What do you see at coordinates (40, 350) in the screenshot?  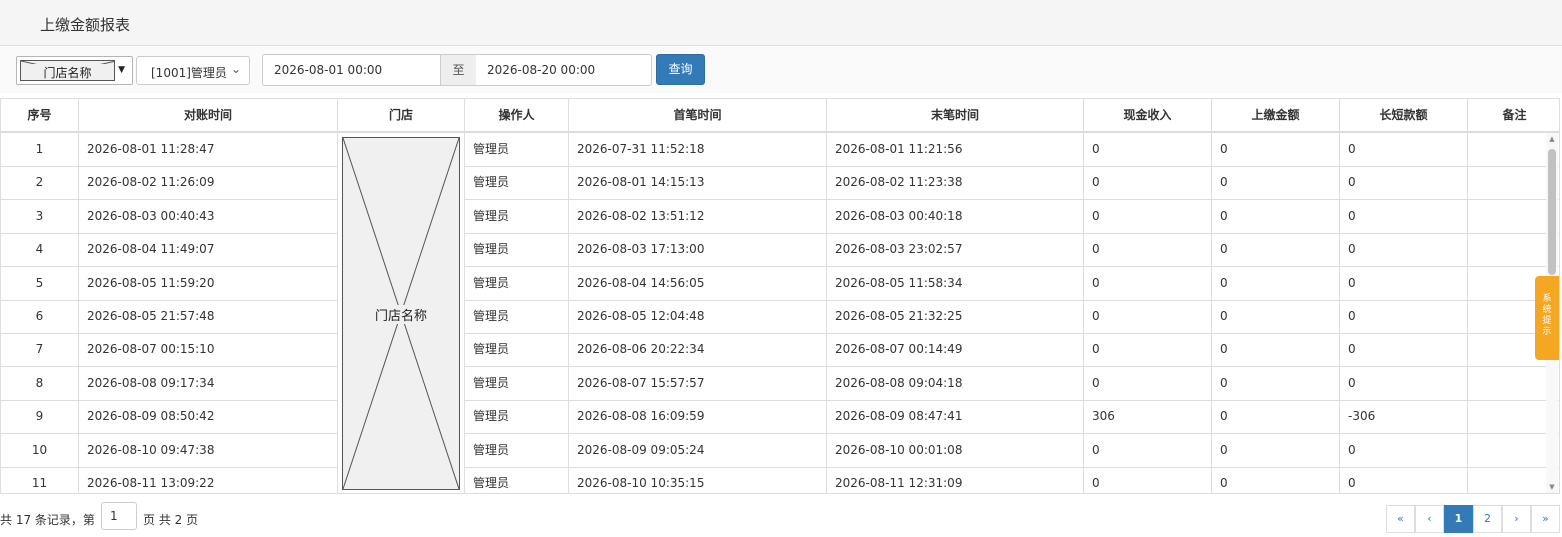 I see `cell-index: 7` at bounding box center [40, 350].